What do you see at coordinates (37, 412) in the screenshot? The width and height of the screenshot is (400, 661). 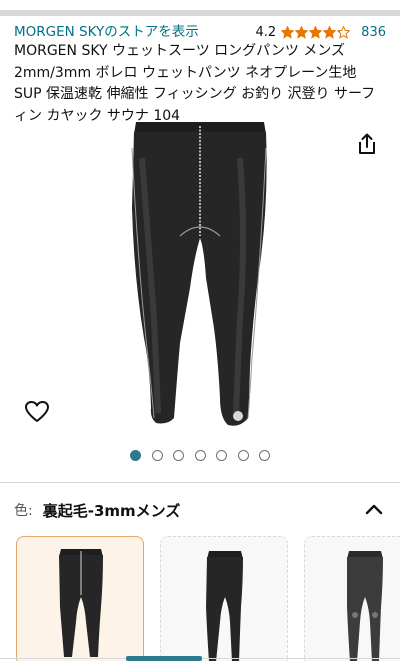 I see `heart-icon` at bounding box center [37, 412].